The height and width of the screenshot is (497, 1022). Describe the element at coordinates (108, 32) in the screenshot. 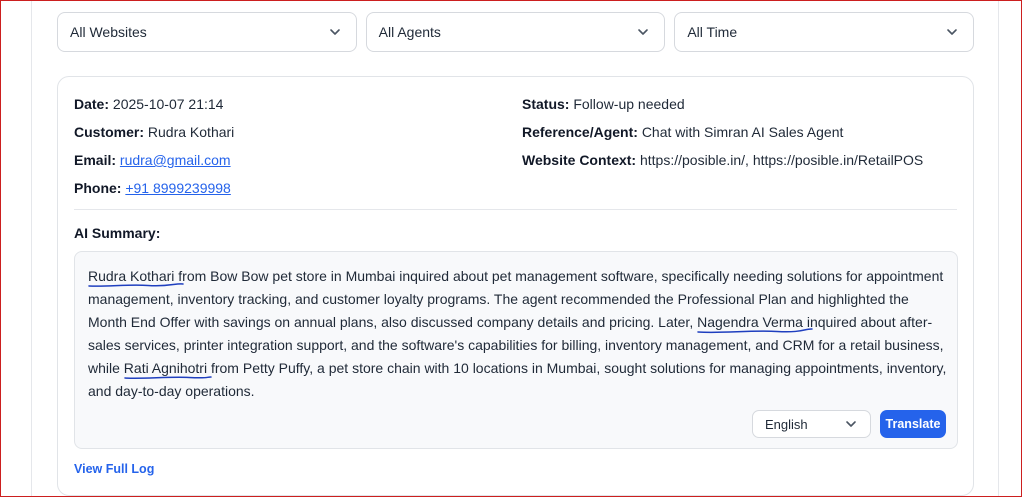

I see `websites-filter-value: All Websites` at that location.